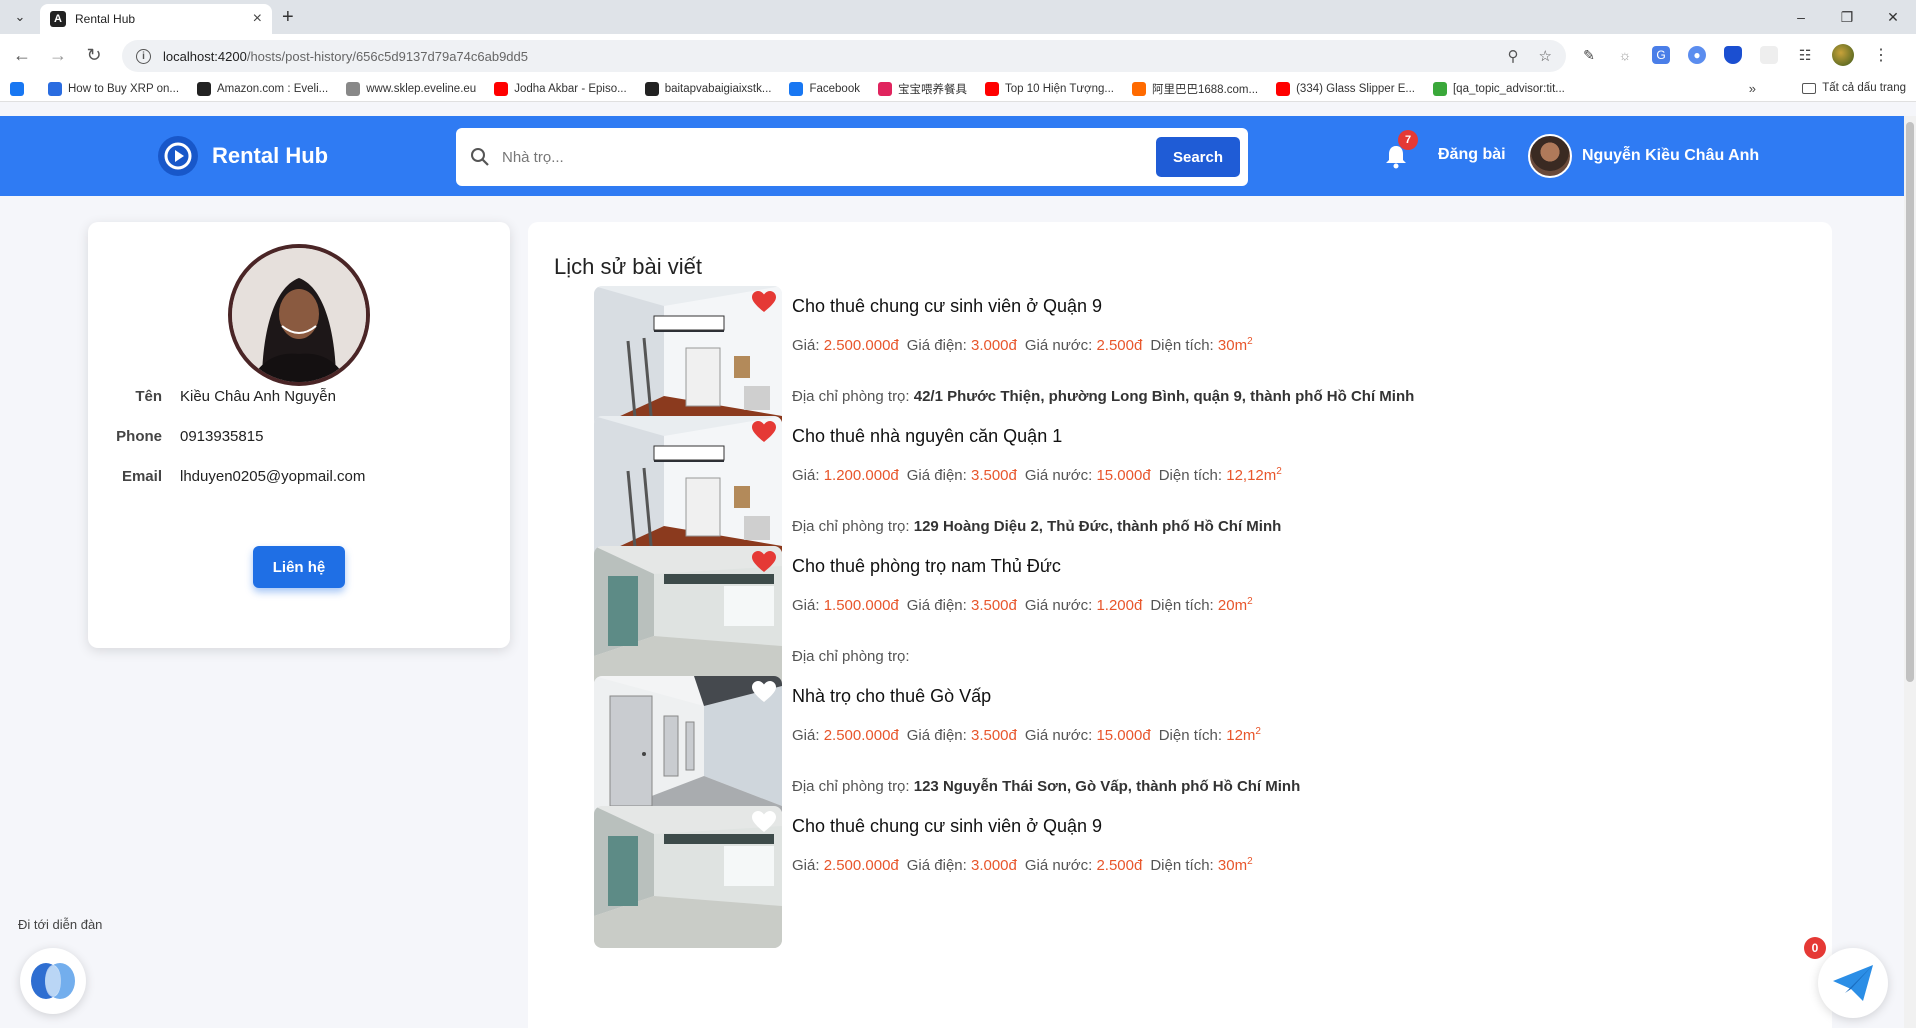  Describe the element at coordinates (1232, 605) in the screenshot. I see `area-number: 20m` at that location.